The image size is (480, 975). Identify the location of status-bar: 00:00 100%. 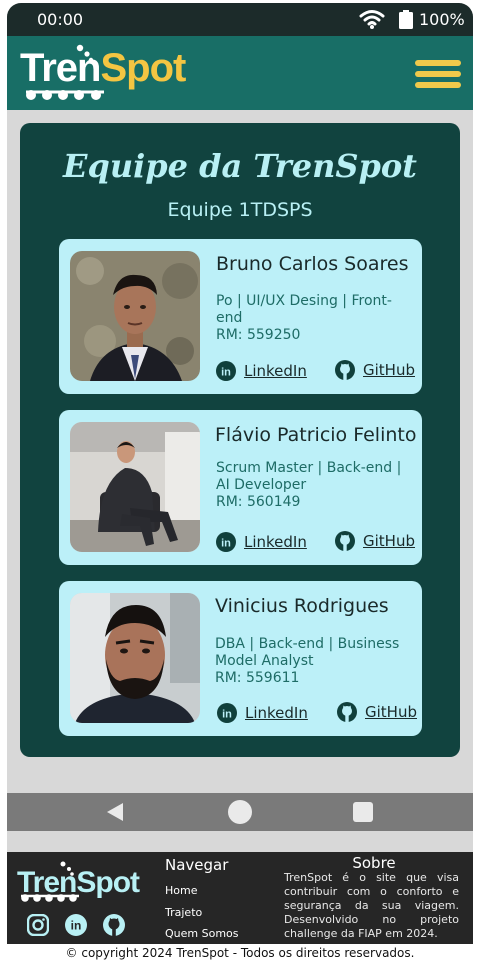
(240, 19).